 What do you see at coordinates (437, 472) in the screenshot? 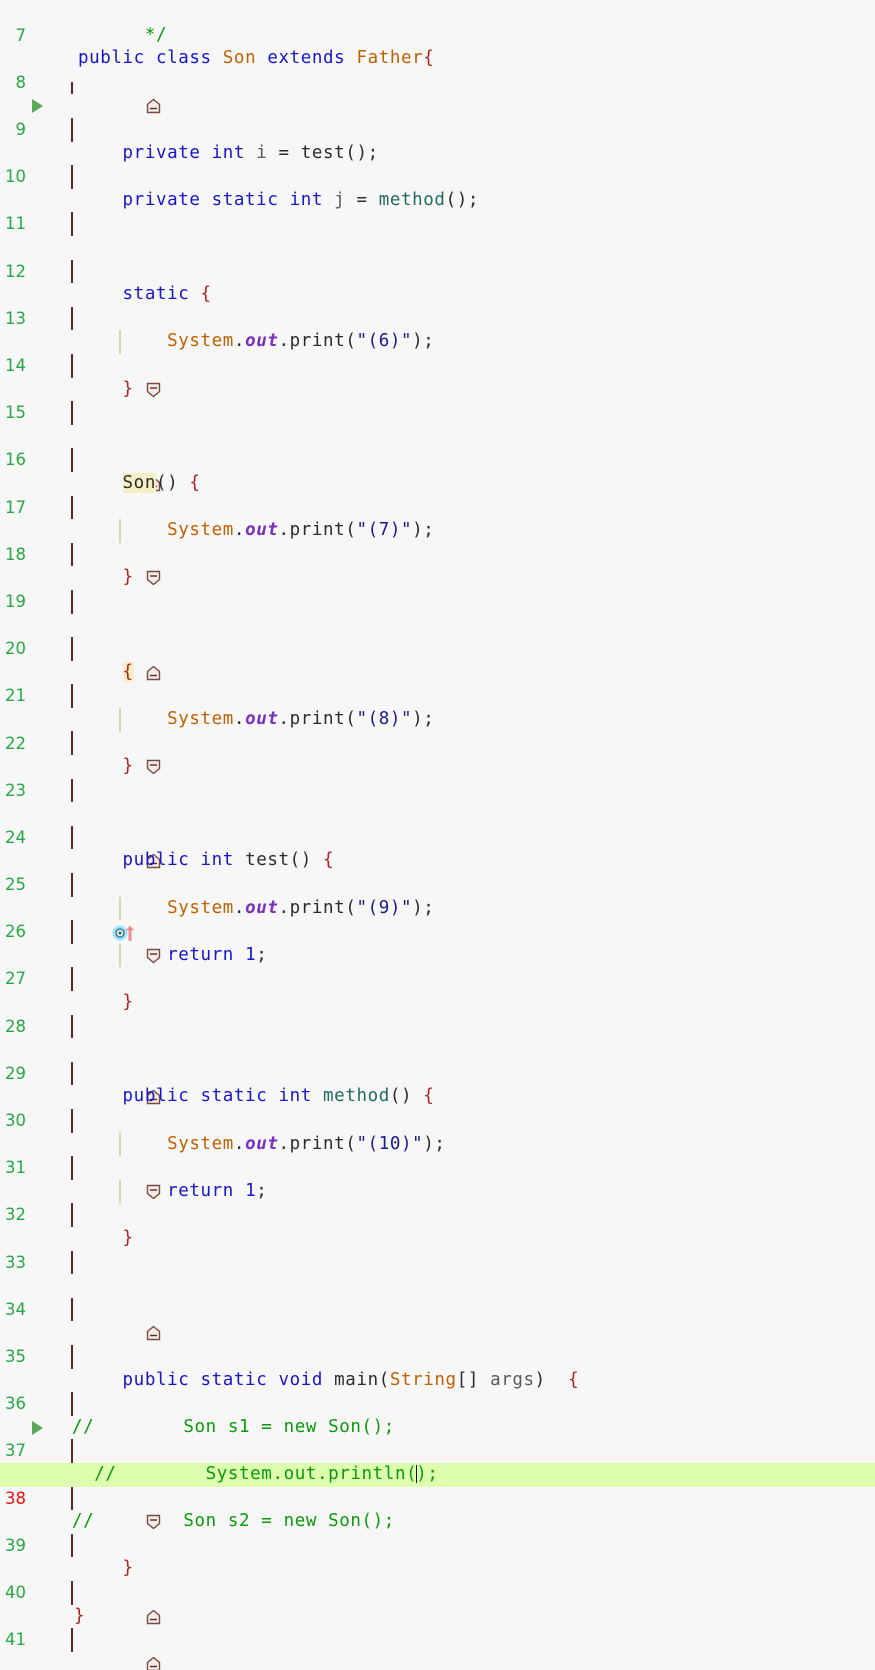
I see `editor-line: 16` at bounding box center [437, 472].